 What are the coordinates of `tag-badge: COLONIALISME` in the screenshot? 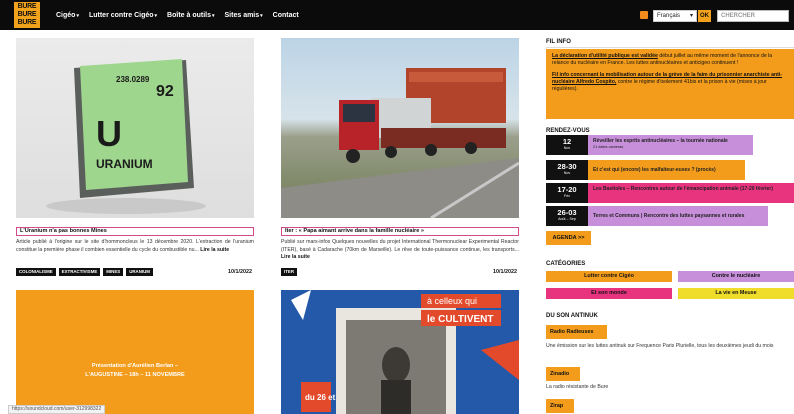 It's located at (36, 272).